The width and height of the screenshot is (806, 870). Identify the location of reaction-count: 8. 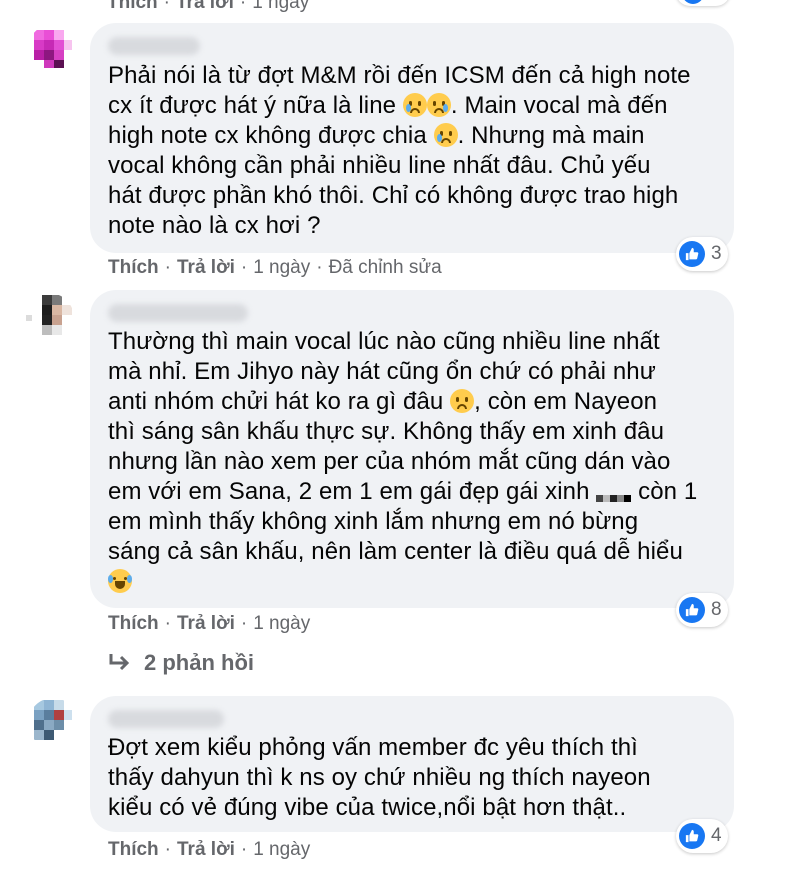
(716, 609).